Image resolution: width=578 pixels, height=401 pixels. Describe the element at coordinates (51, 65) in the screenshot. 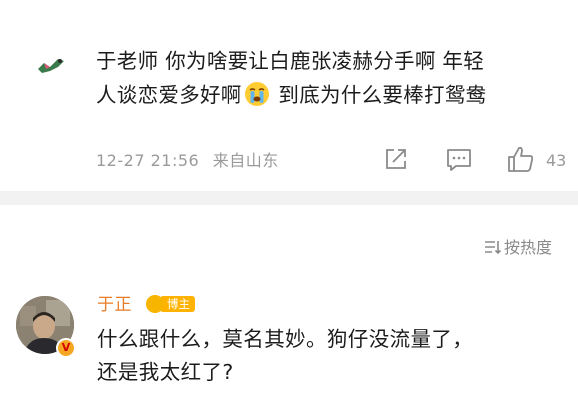

I see `commenter-avatar` at that location.